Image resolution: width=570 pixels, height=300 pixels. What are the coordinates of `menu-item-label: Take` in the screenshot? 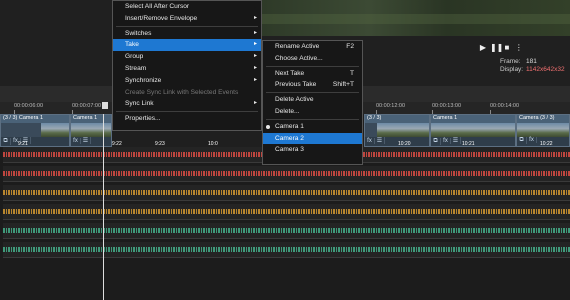 It's located at (132, 45).